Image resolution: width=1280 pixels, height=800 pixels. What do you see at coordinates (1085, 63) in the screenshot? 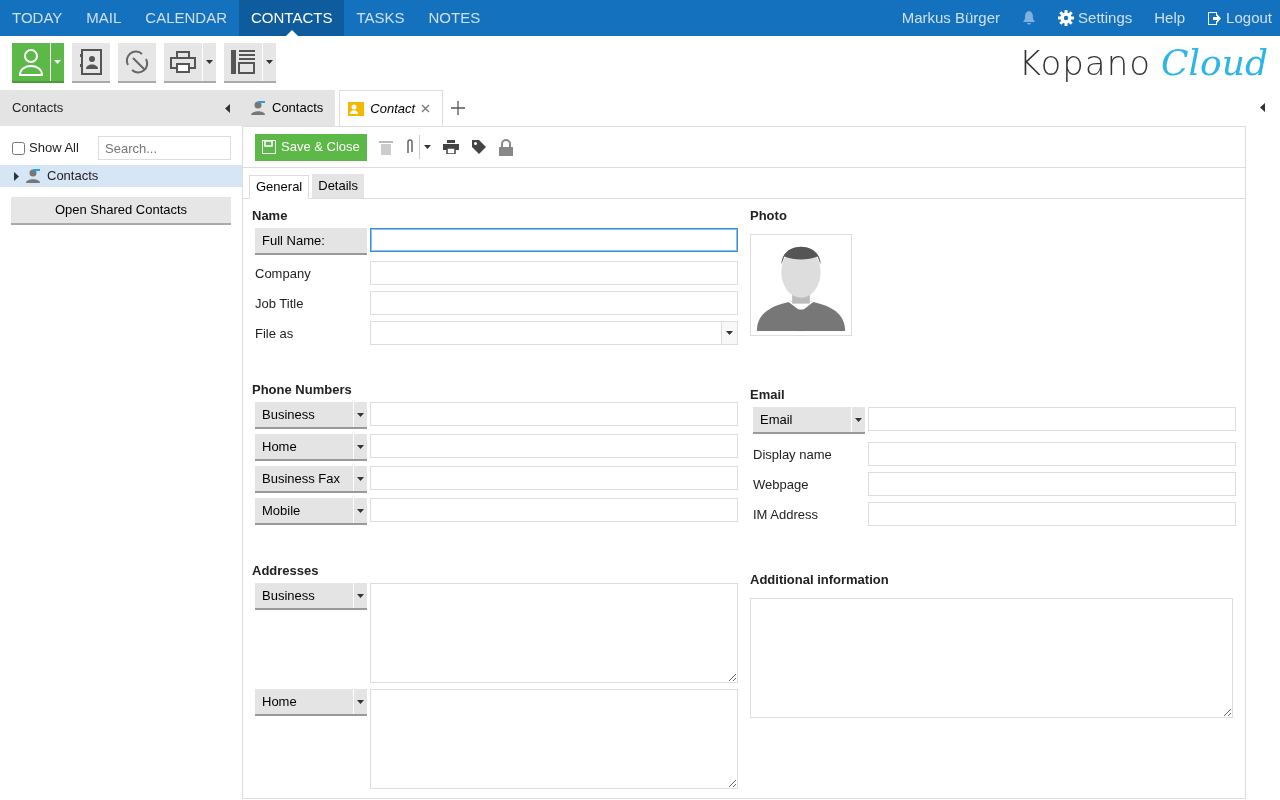
I see `logo-word: Kopano` at bounding box center [1085, 63].